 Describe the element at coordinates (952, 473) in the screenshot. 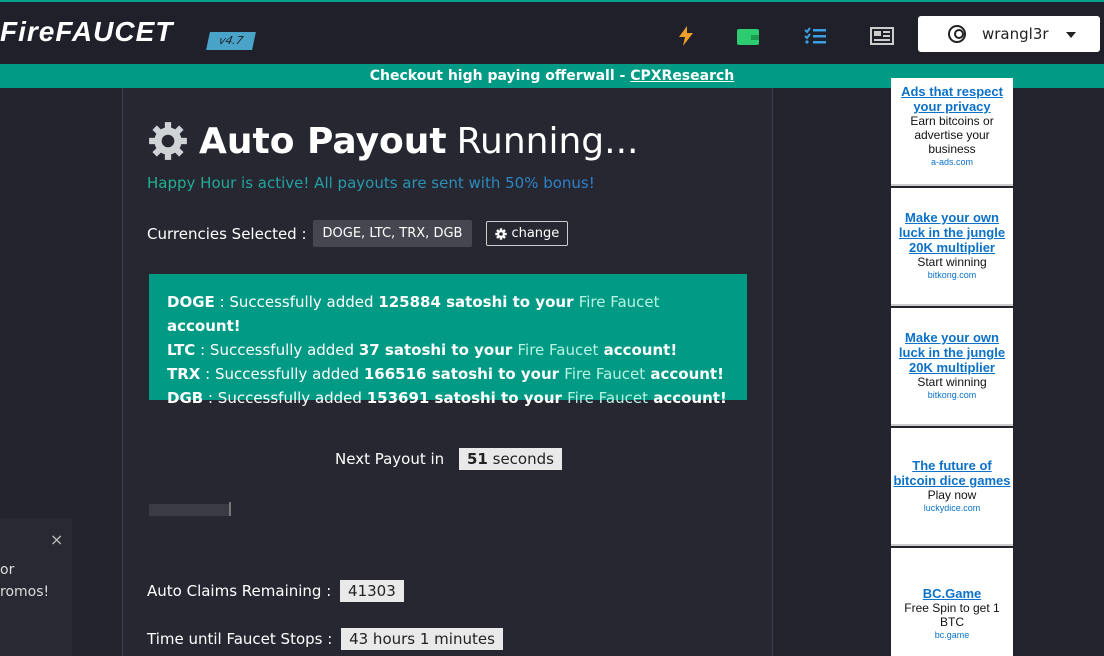

I see `ad-headline: The future of bitcoin dice games` at that location.